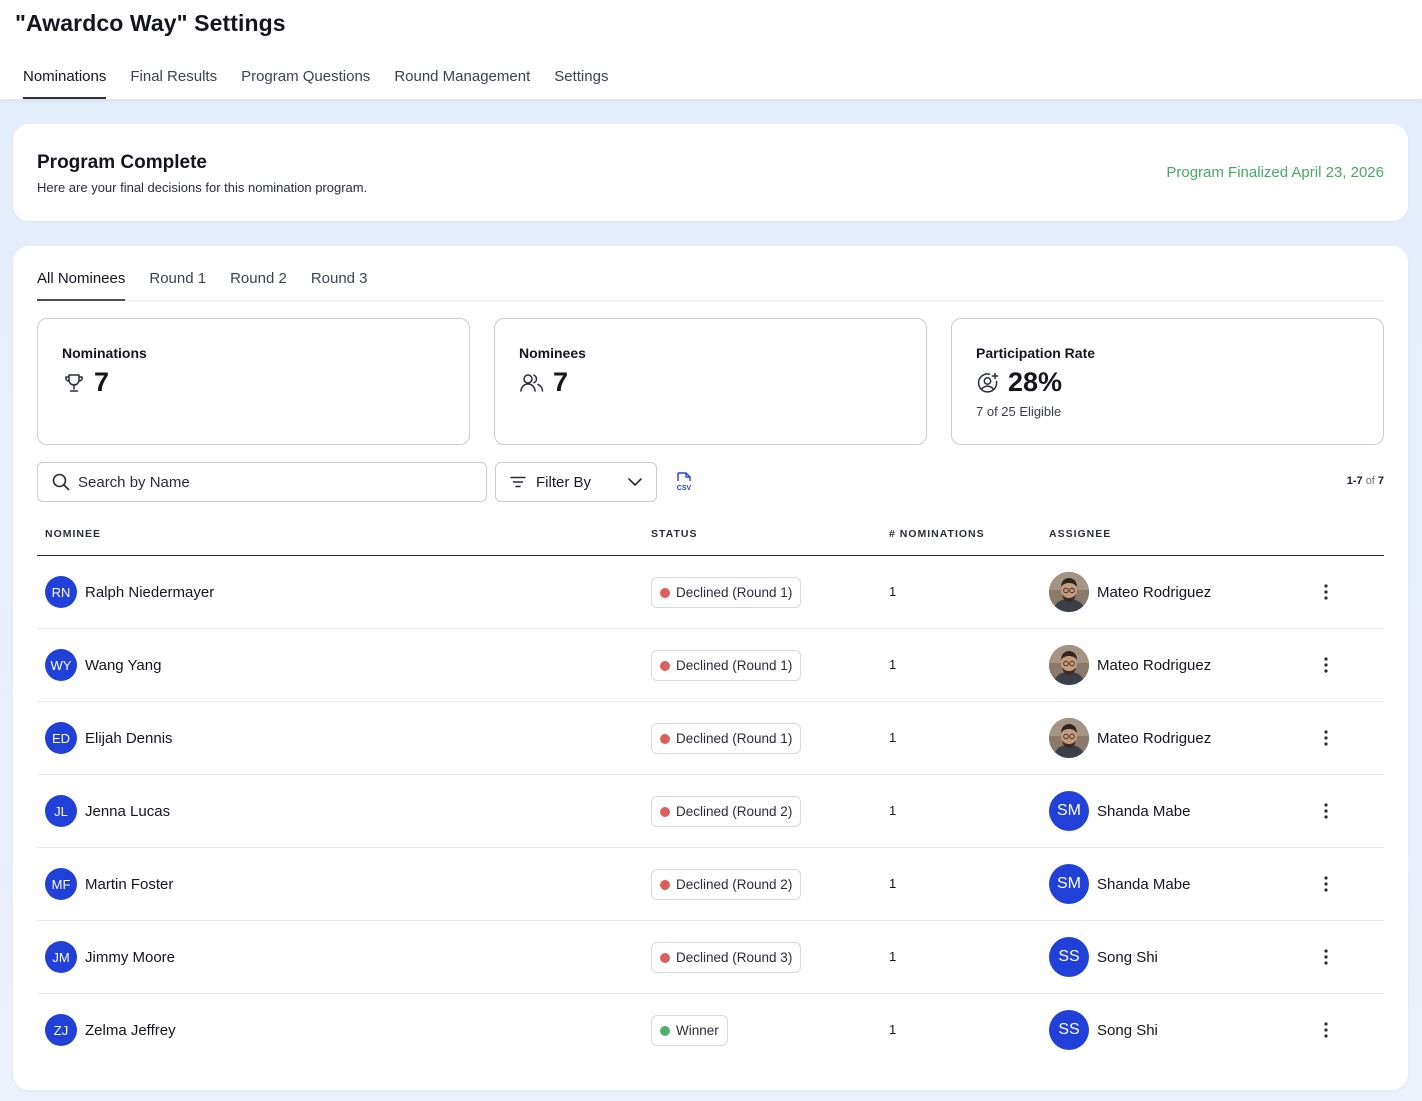 The width and height of the screenshot is (1422, 1101). I want to click on stat-card-nominees: Nominees 7, so click(710, 381).